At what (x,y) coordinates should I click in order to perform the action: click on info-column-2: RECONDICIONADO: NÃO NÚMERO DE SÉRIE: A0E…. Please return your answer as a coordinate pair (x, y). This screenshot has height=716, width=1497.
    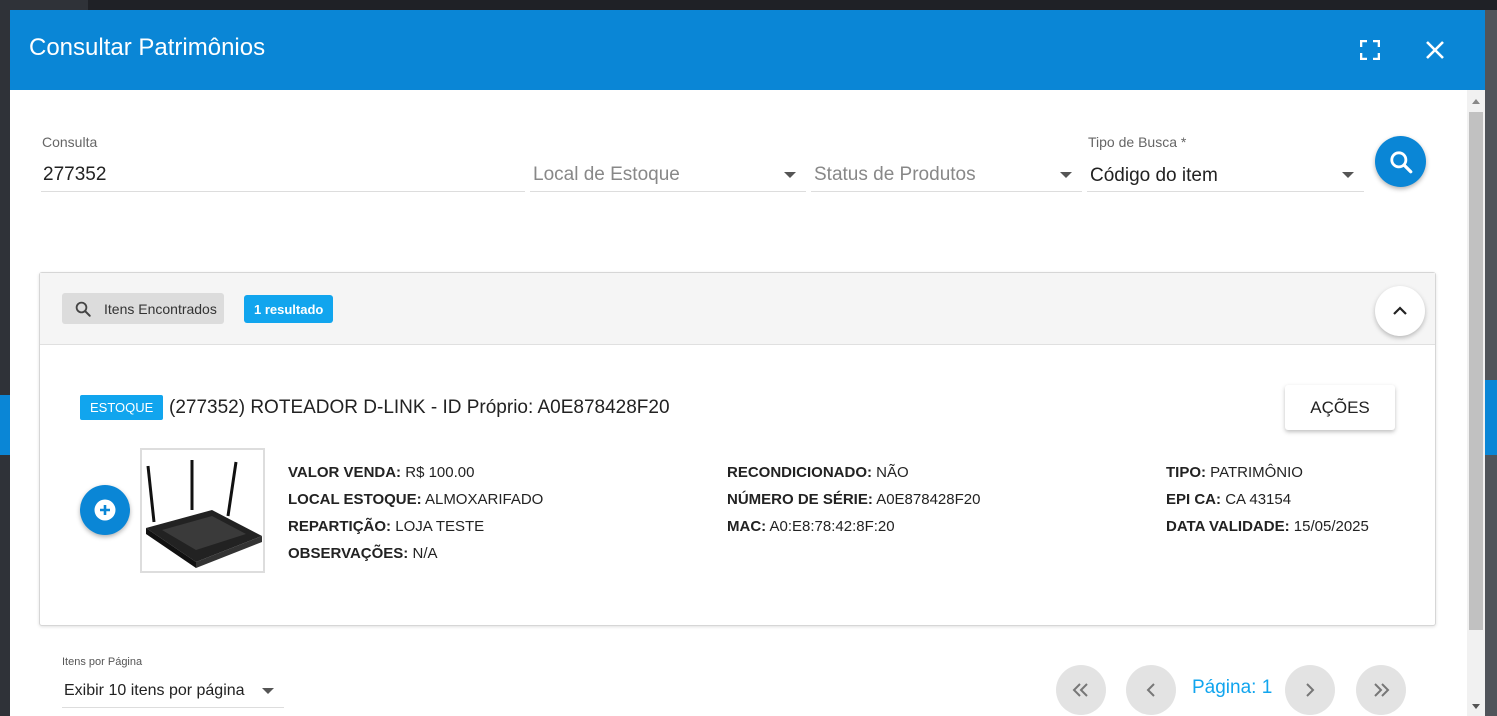
    Looking at the image, I should click on (853, 499).